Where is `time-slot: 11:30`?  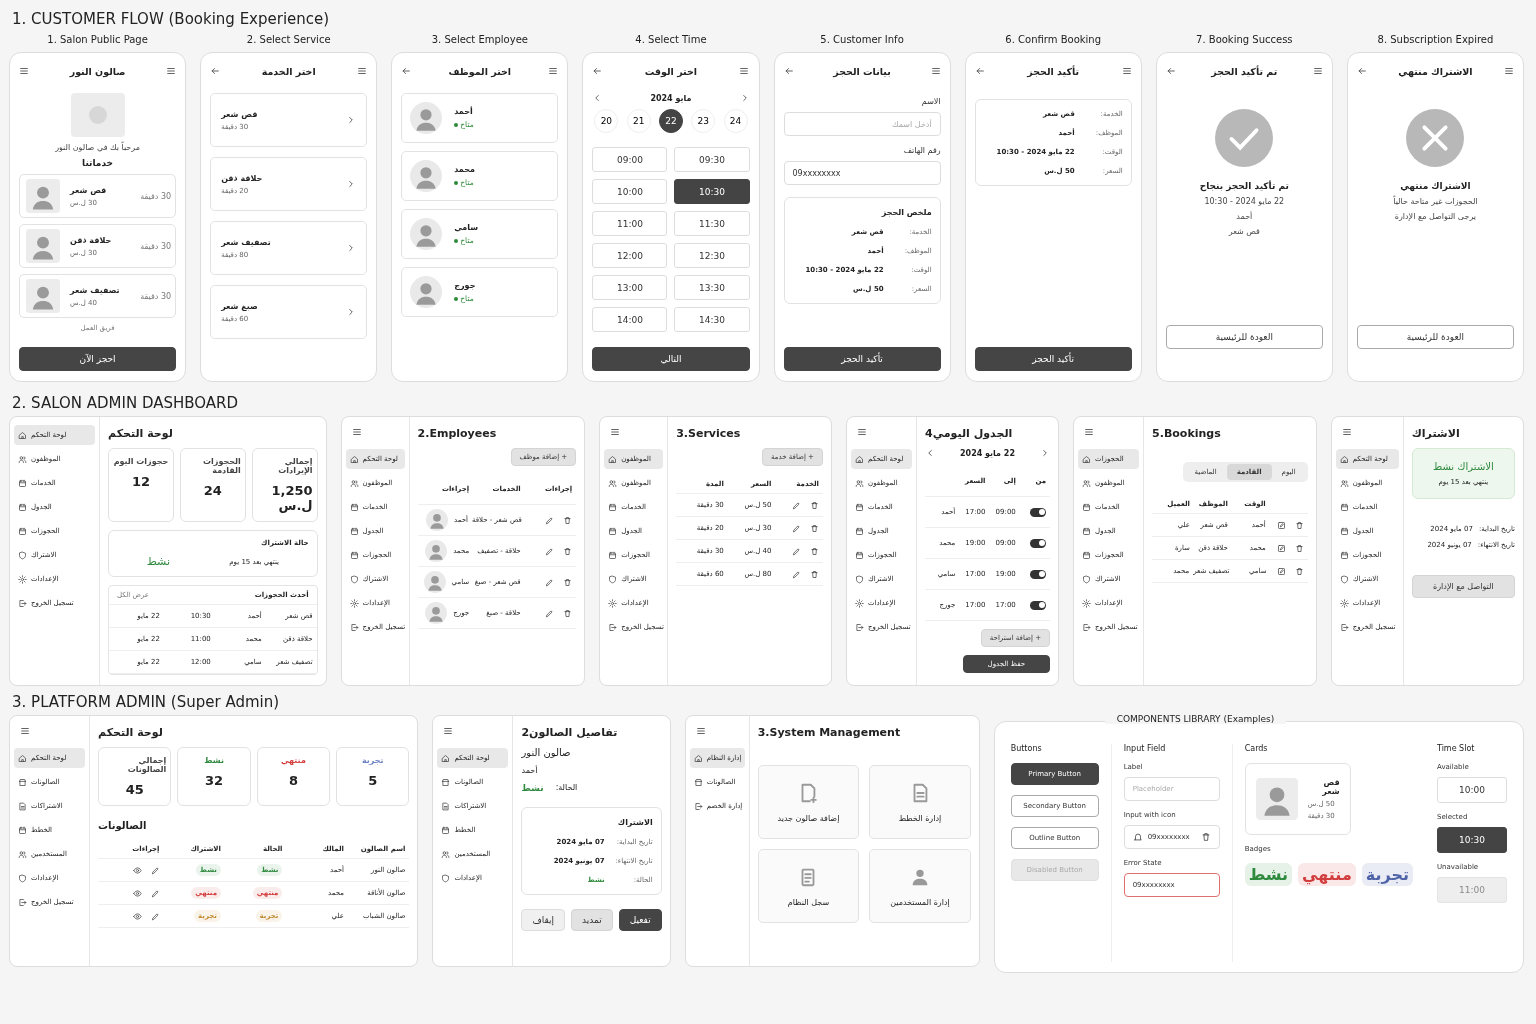 time-slot: 11:30 is located at coordinates (712, 223).